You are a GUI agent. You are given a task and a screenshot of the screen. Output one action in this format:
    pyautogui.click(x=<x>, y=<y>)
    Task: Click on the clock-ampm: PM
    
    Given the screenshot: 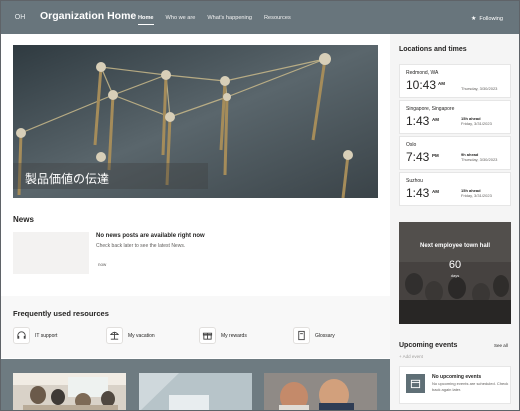 What is the action you would take?
    pyautogui.click(x=435, y=155)
    